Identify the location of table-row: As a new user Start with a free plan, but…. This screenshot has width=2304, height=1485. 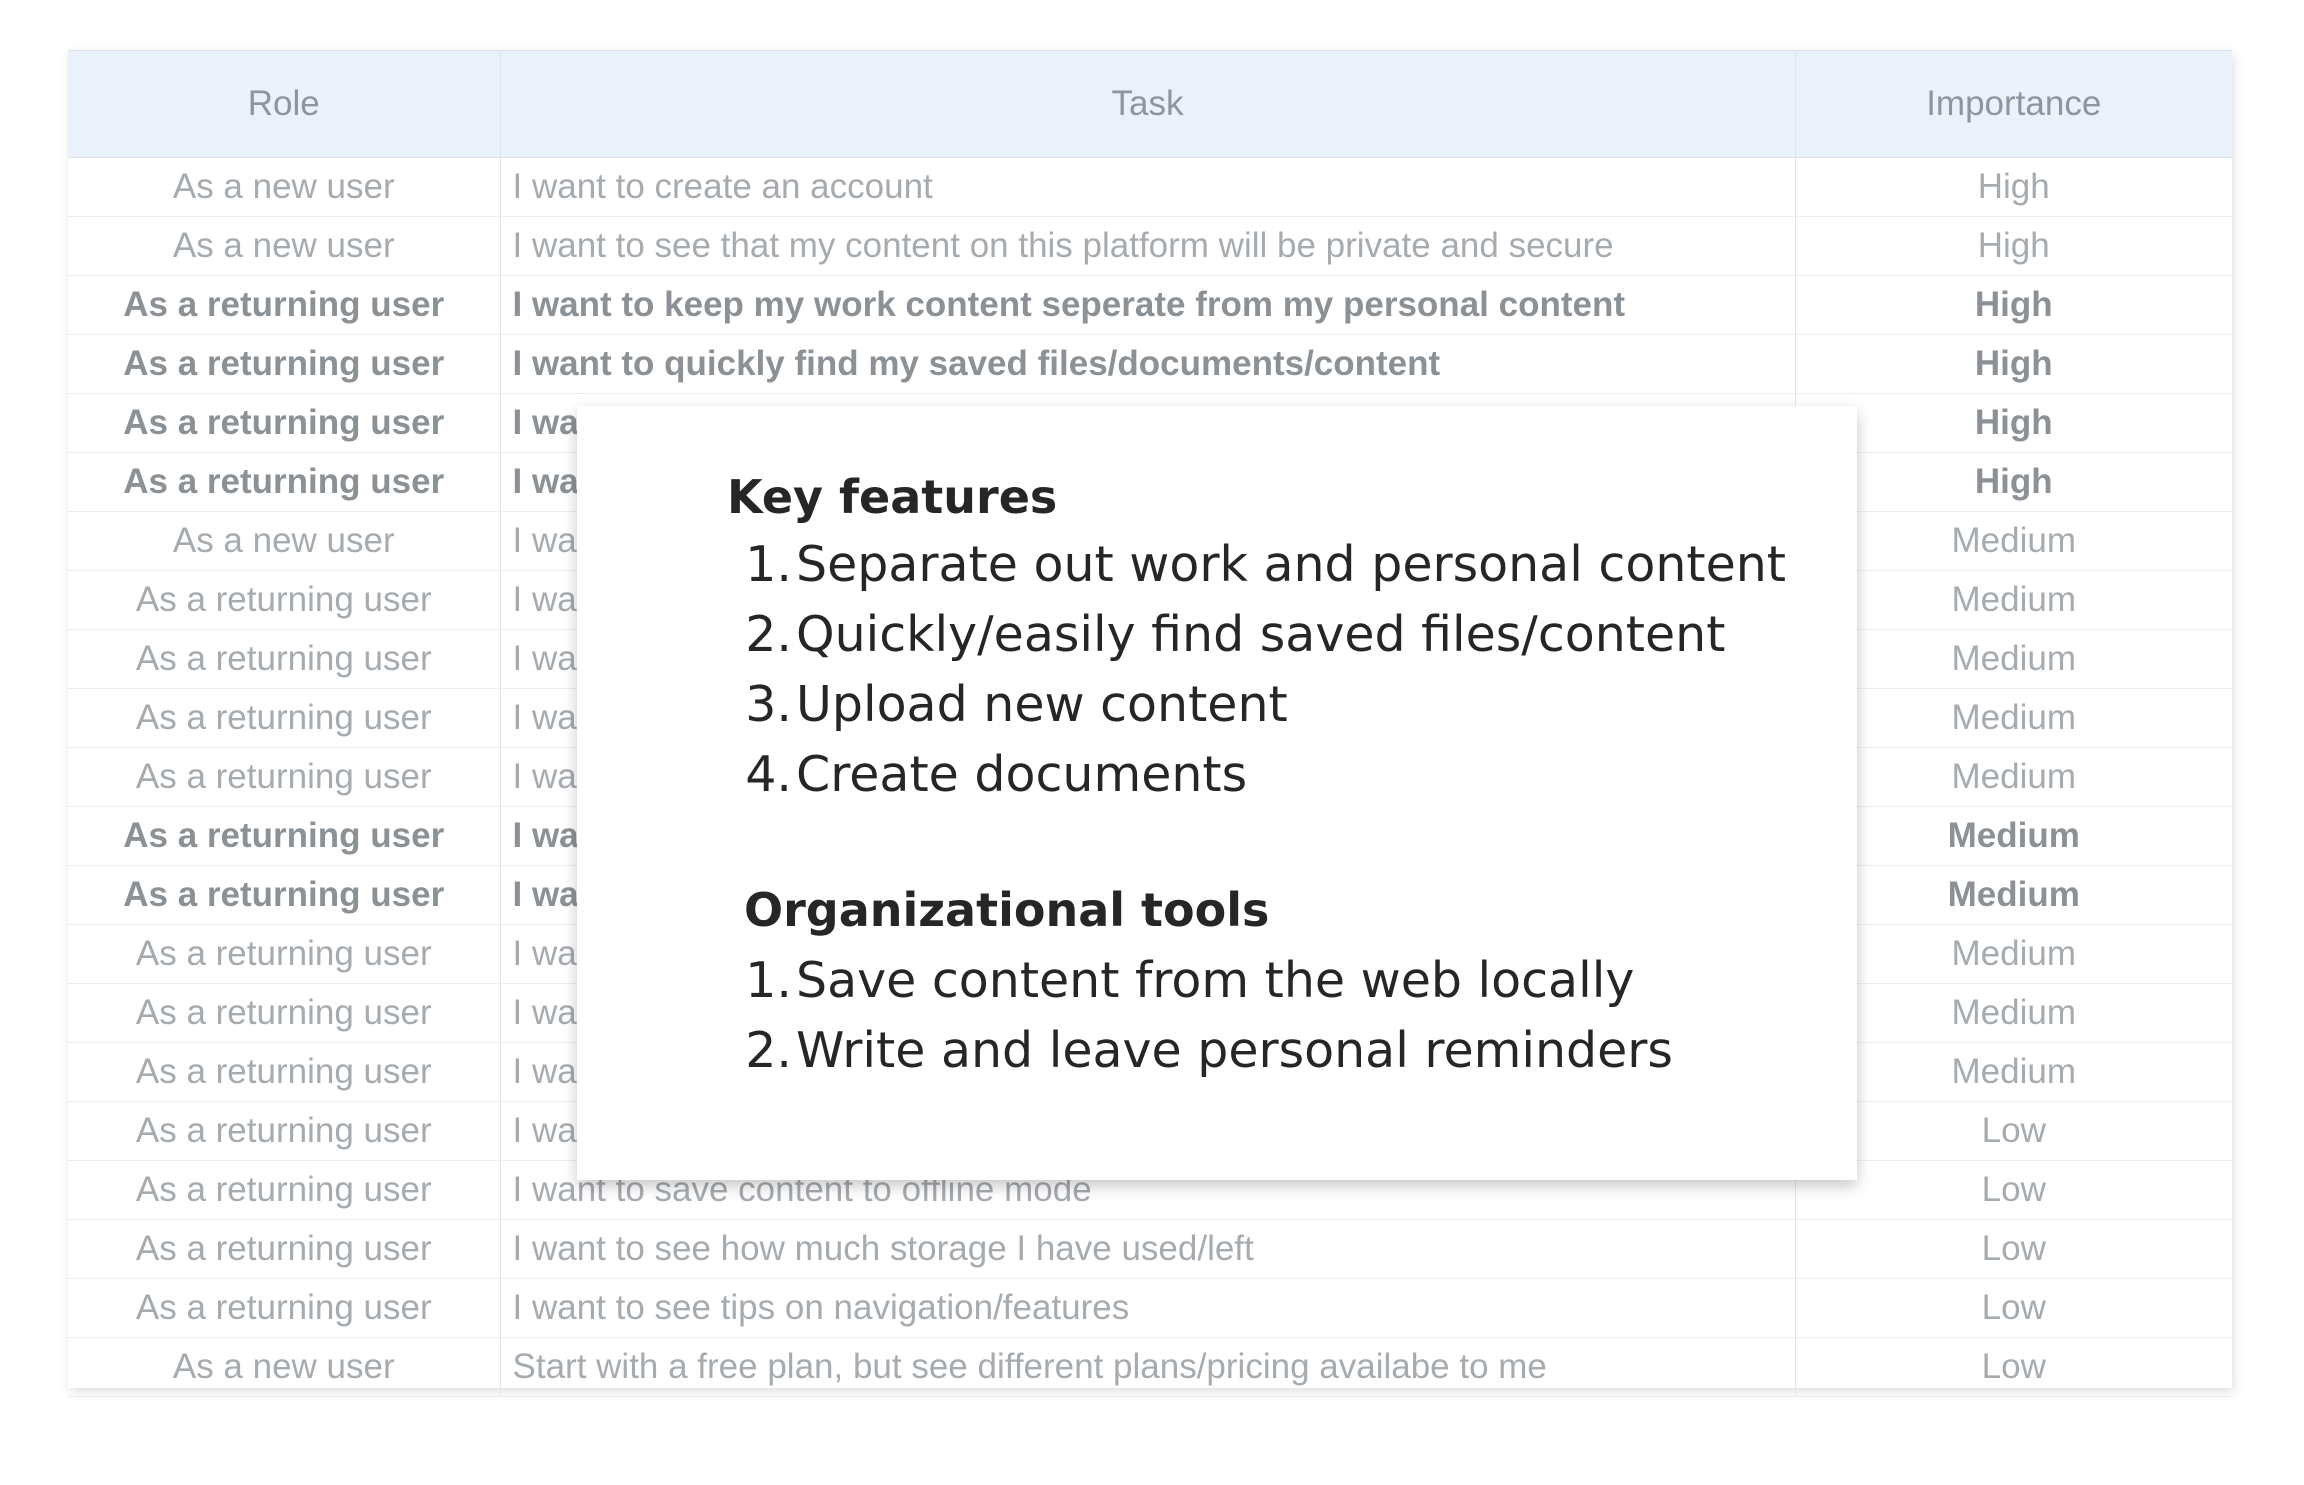
(1150, 1367).